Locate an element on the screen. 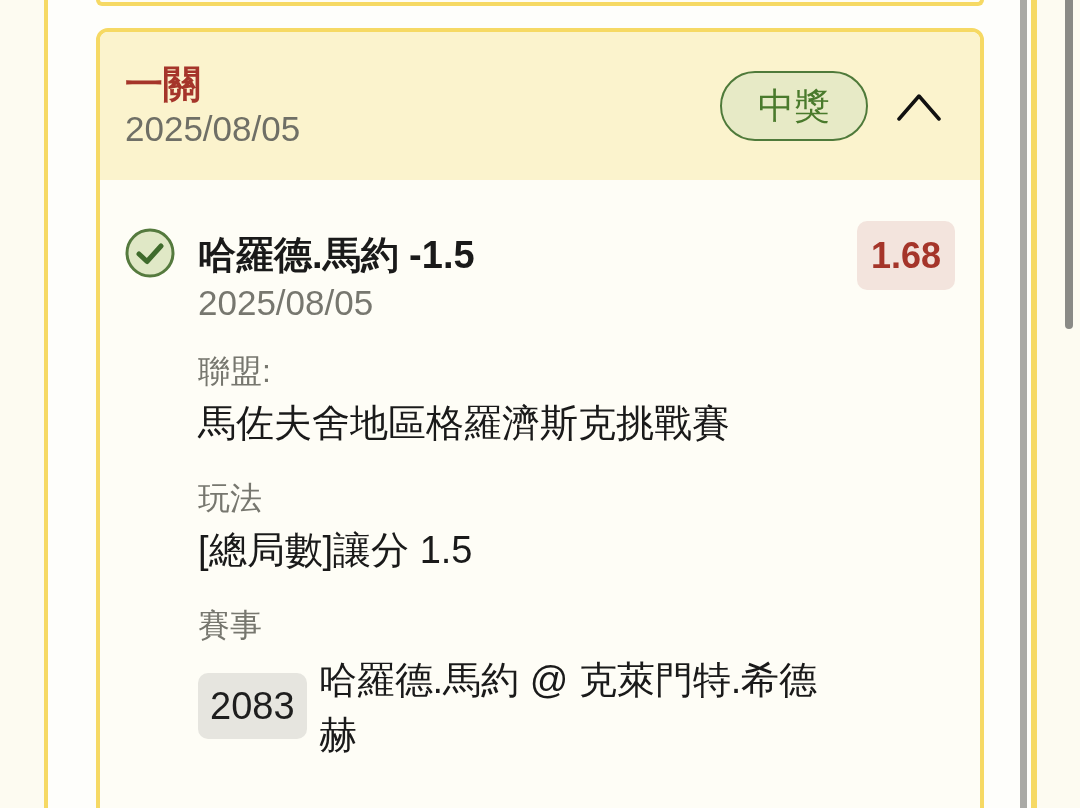 This screenshot has width=1080, height=808. field-value: 馬佐夫舍地區格羅濟斯克挑戰賽 is located at coordinates (464, 423).